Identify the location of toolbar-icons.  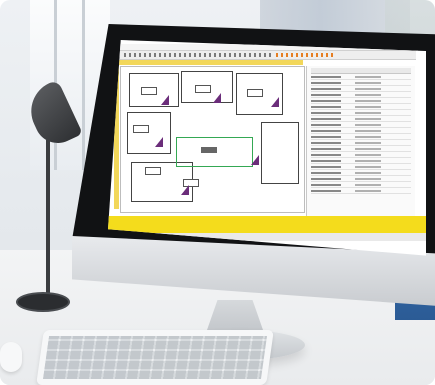
(199, 55).